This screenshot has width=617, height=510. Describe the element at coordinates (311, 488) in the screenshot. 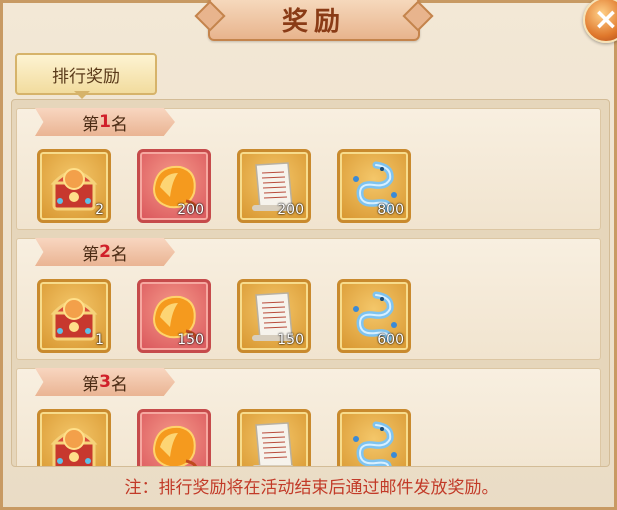

I see `reward-note: 注：排行奖励将在活动结束后通过邮件发放奖励。` at that location.